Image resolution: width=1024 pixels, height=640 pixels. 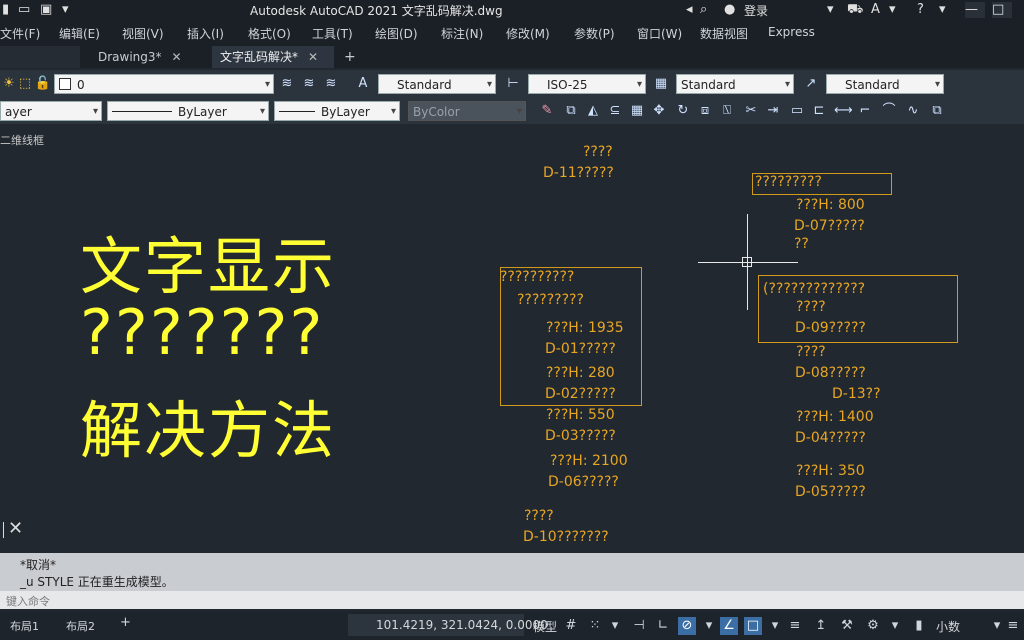 What do you see at coordinates (585, 328) in the screenshot?
I see `garbled-text: ???H: 1935` at bounding box center [585, 328].